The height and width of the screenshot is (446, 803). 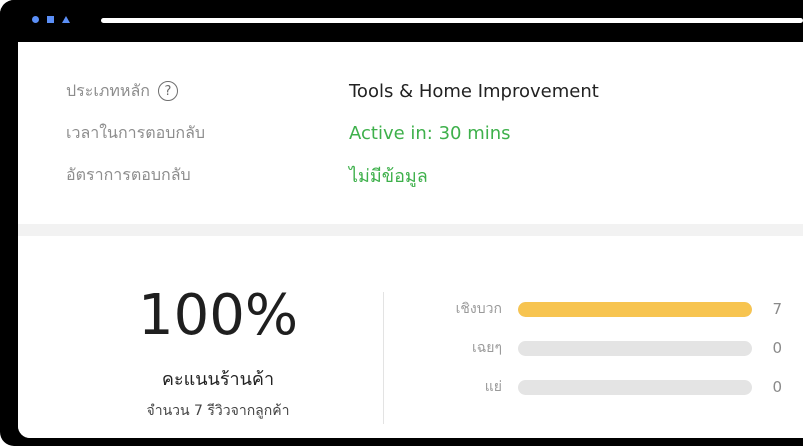 I want to click on bar-label: เฉยๆ, so click(x=486, y=348).